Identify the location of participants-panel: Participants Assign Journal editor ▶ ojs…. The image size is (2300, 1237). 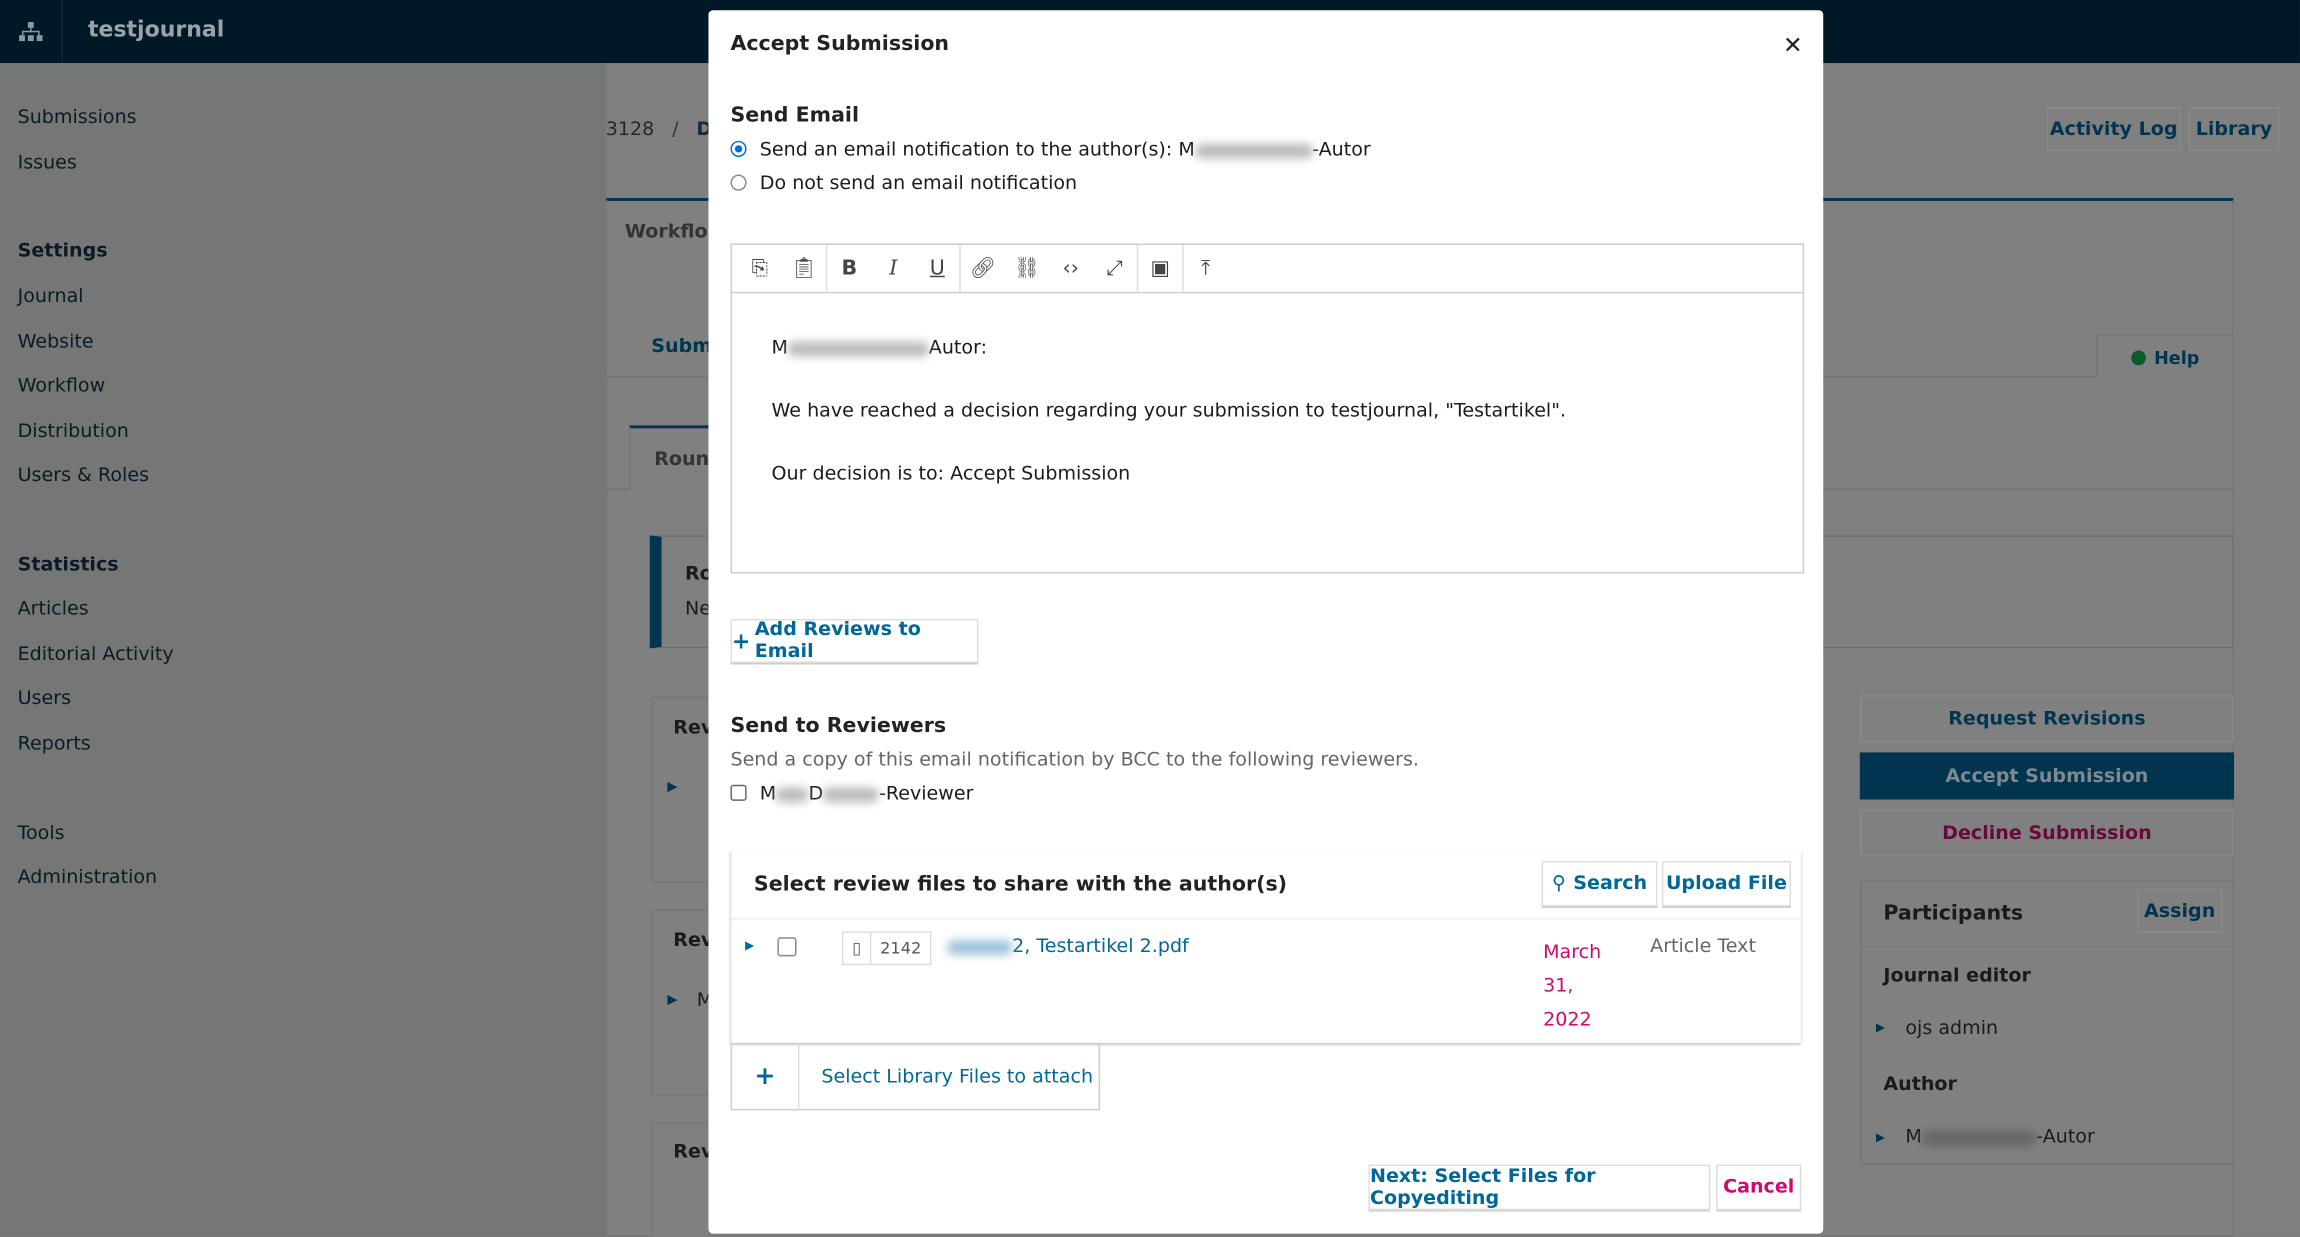
(2047, 1022).